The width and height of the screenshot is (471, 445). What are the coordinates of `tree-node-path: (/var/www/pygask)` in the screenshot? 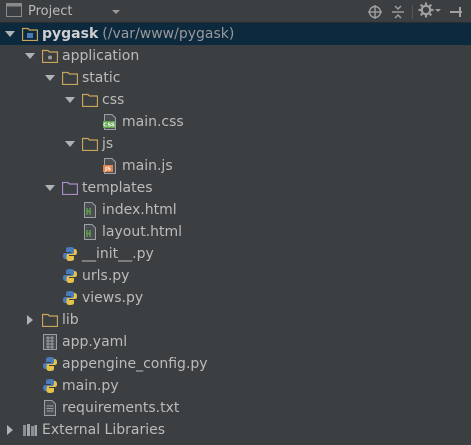 It's located at (168, 34).